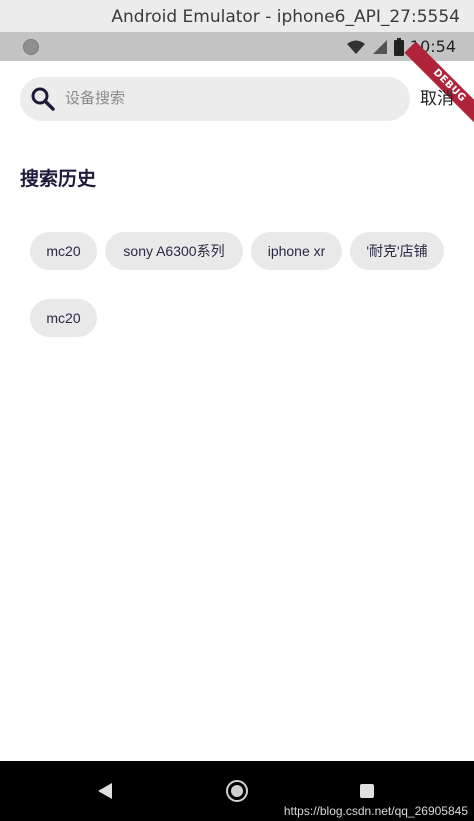 This screenshot has width=474, height=821. What do you see at coordinates (95, 98) in the screenshot?
I see `search-placeholder: 设备搜索` at bounding box center [95, 98].